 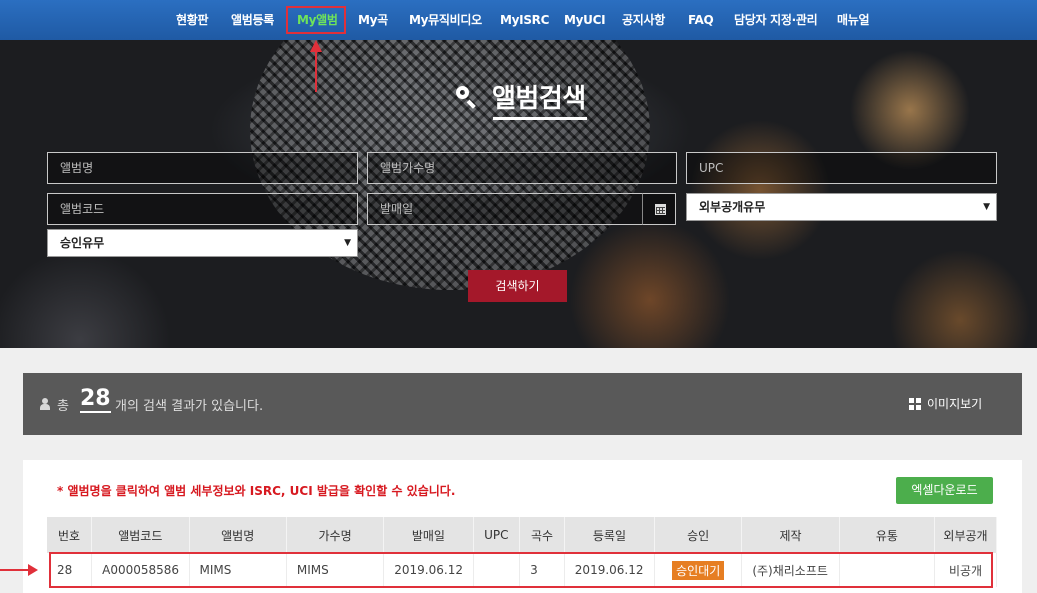 I want to click on header-distributor: 유통, so click(x=887, y=535).